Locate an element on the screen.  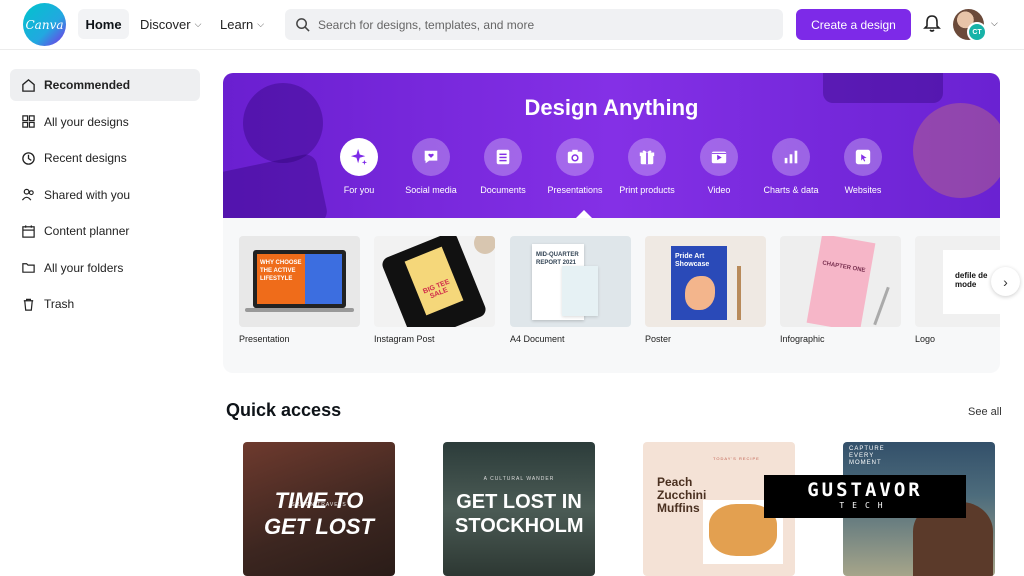
template-thumbnail: CHAPTER ONE is located at coordinates (840, 281).